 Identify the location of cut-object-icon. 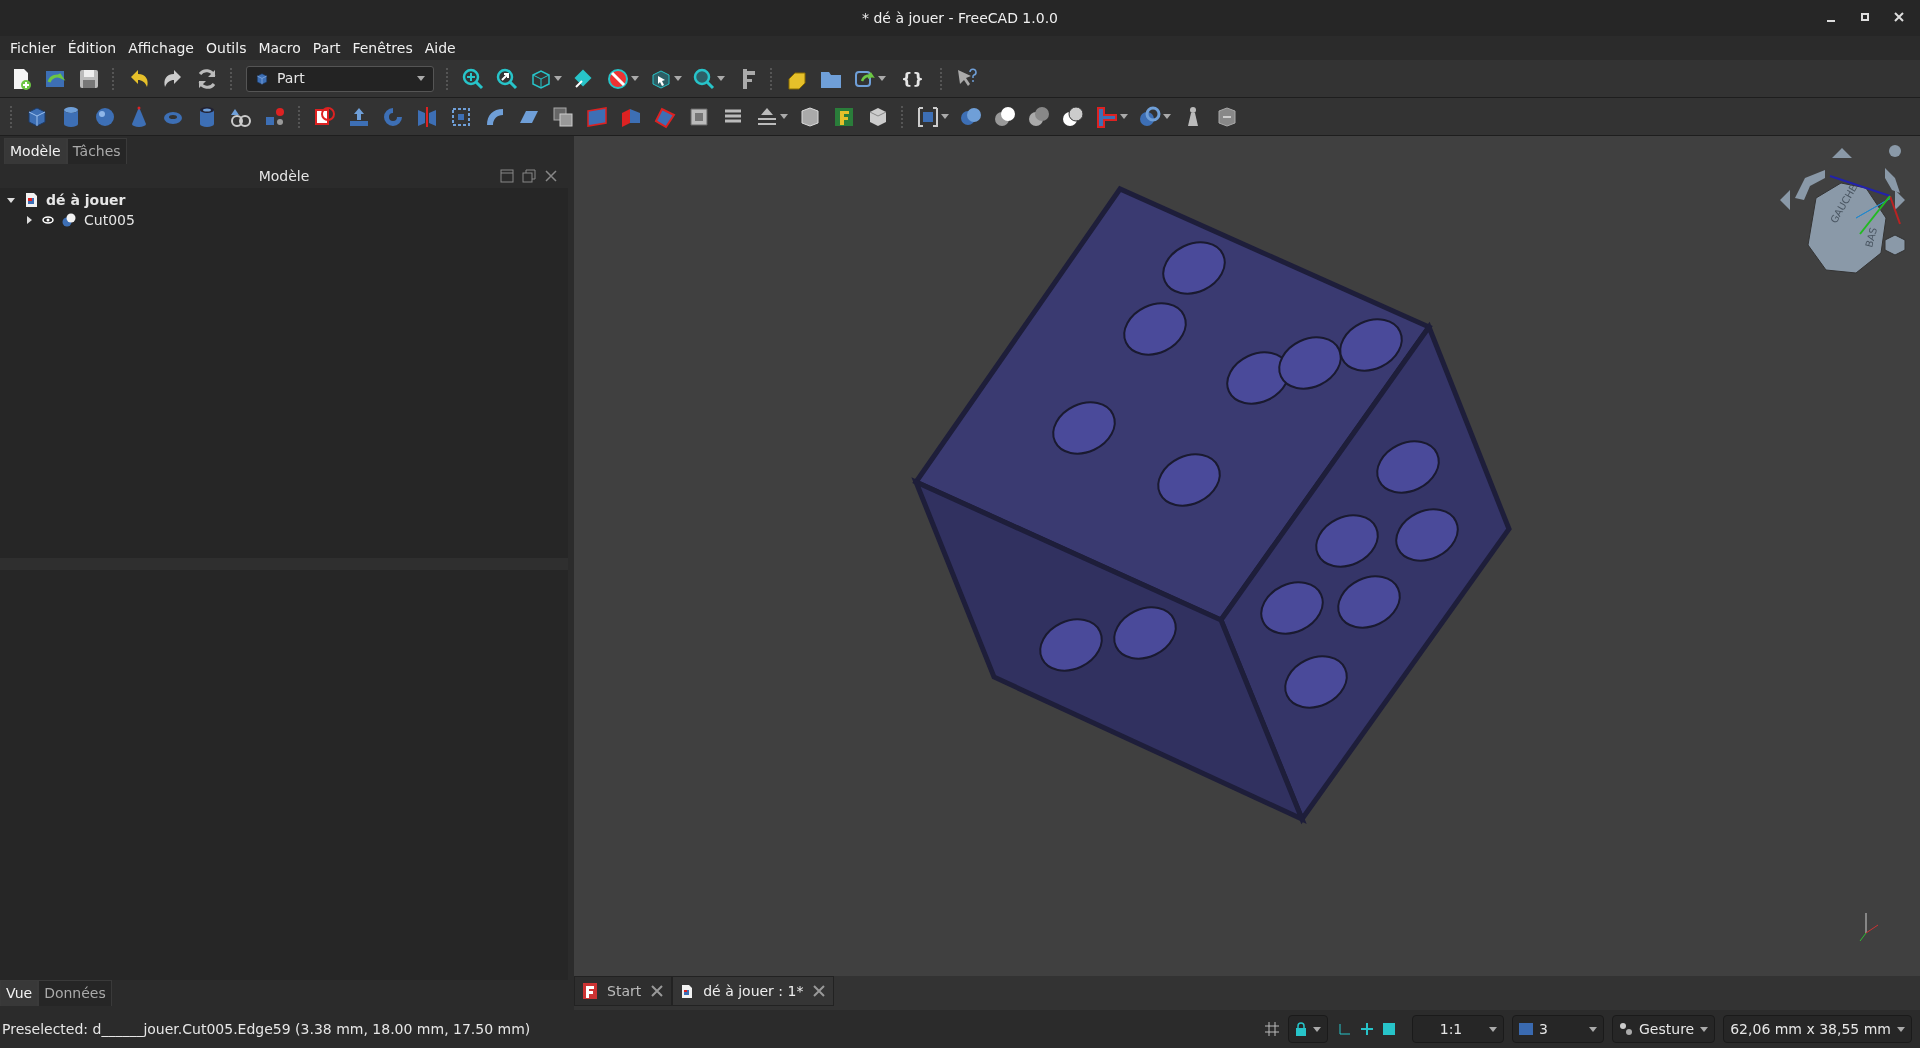
(69, 220).